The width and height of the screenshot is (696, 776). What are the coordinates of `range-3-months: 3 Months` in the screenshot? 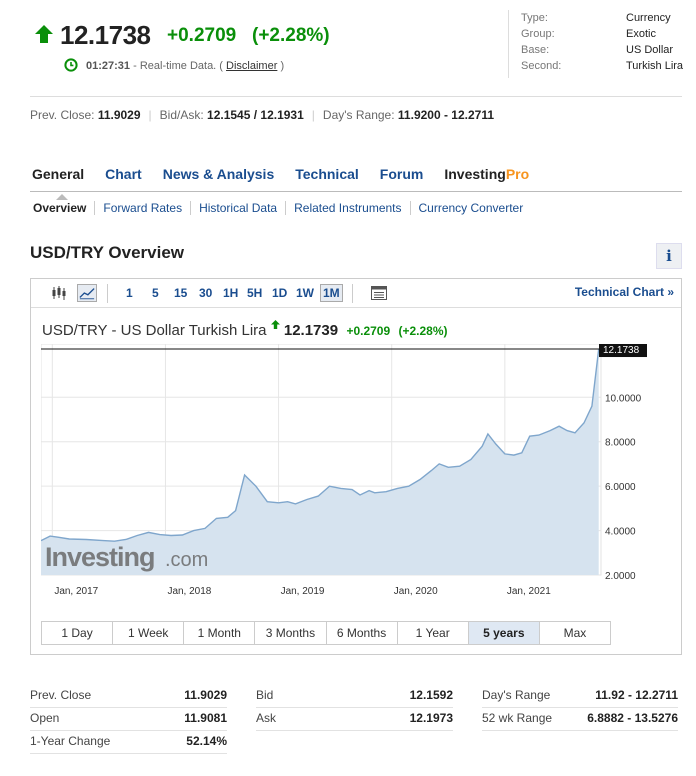 It's located at (289, 633).